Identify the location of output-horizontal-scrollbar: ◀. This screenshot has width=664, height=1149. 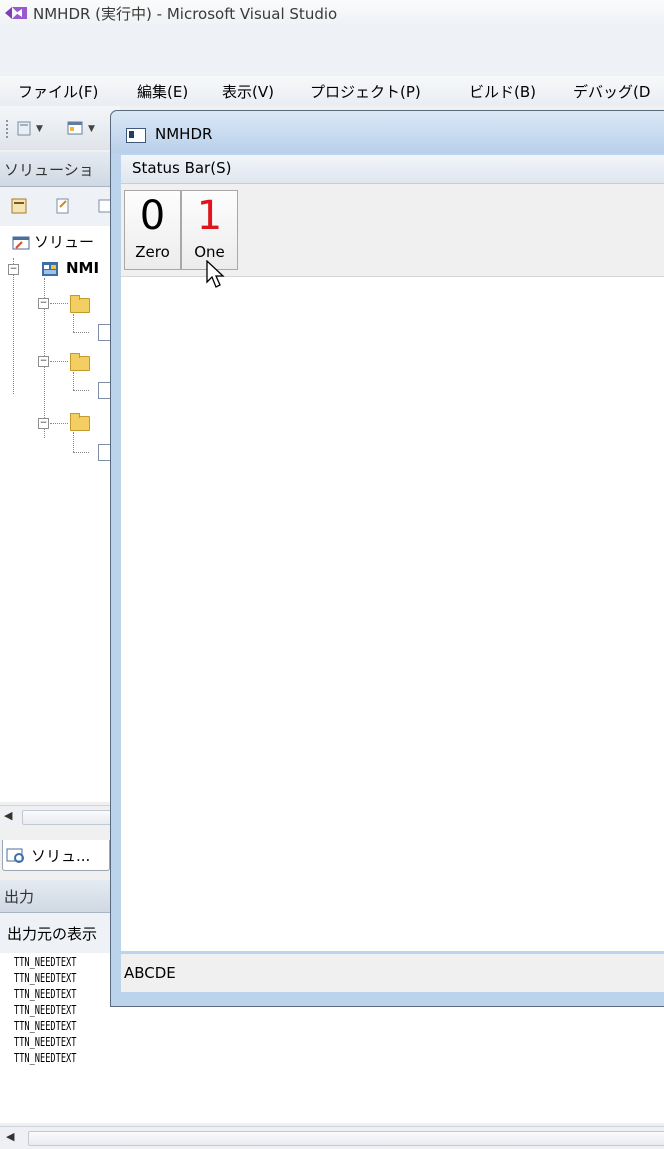
(332, 1137).